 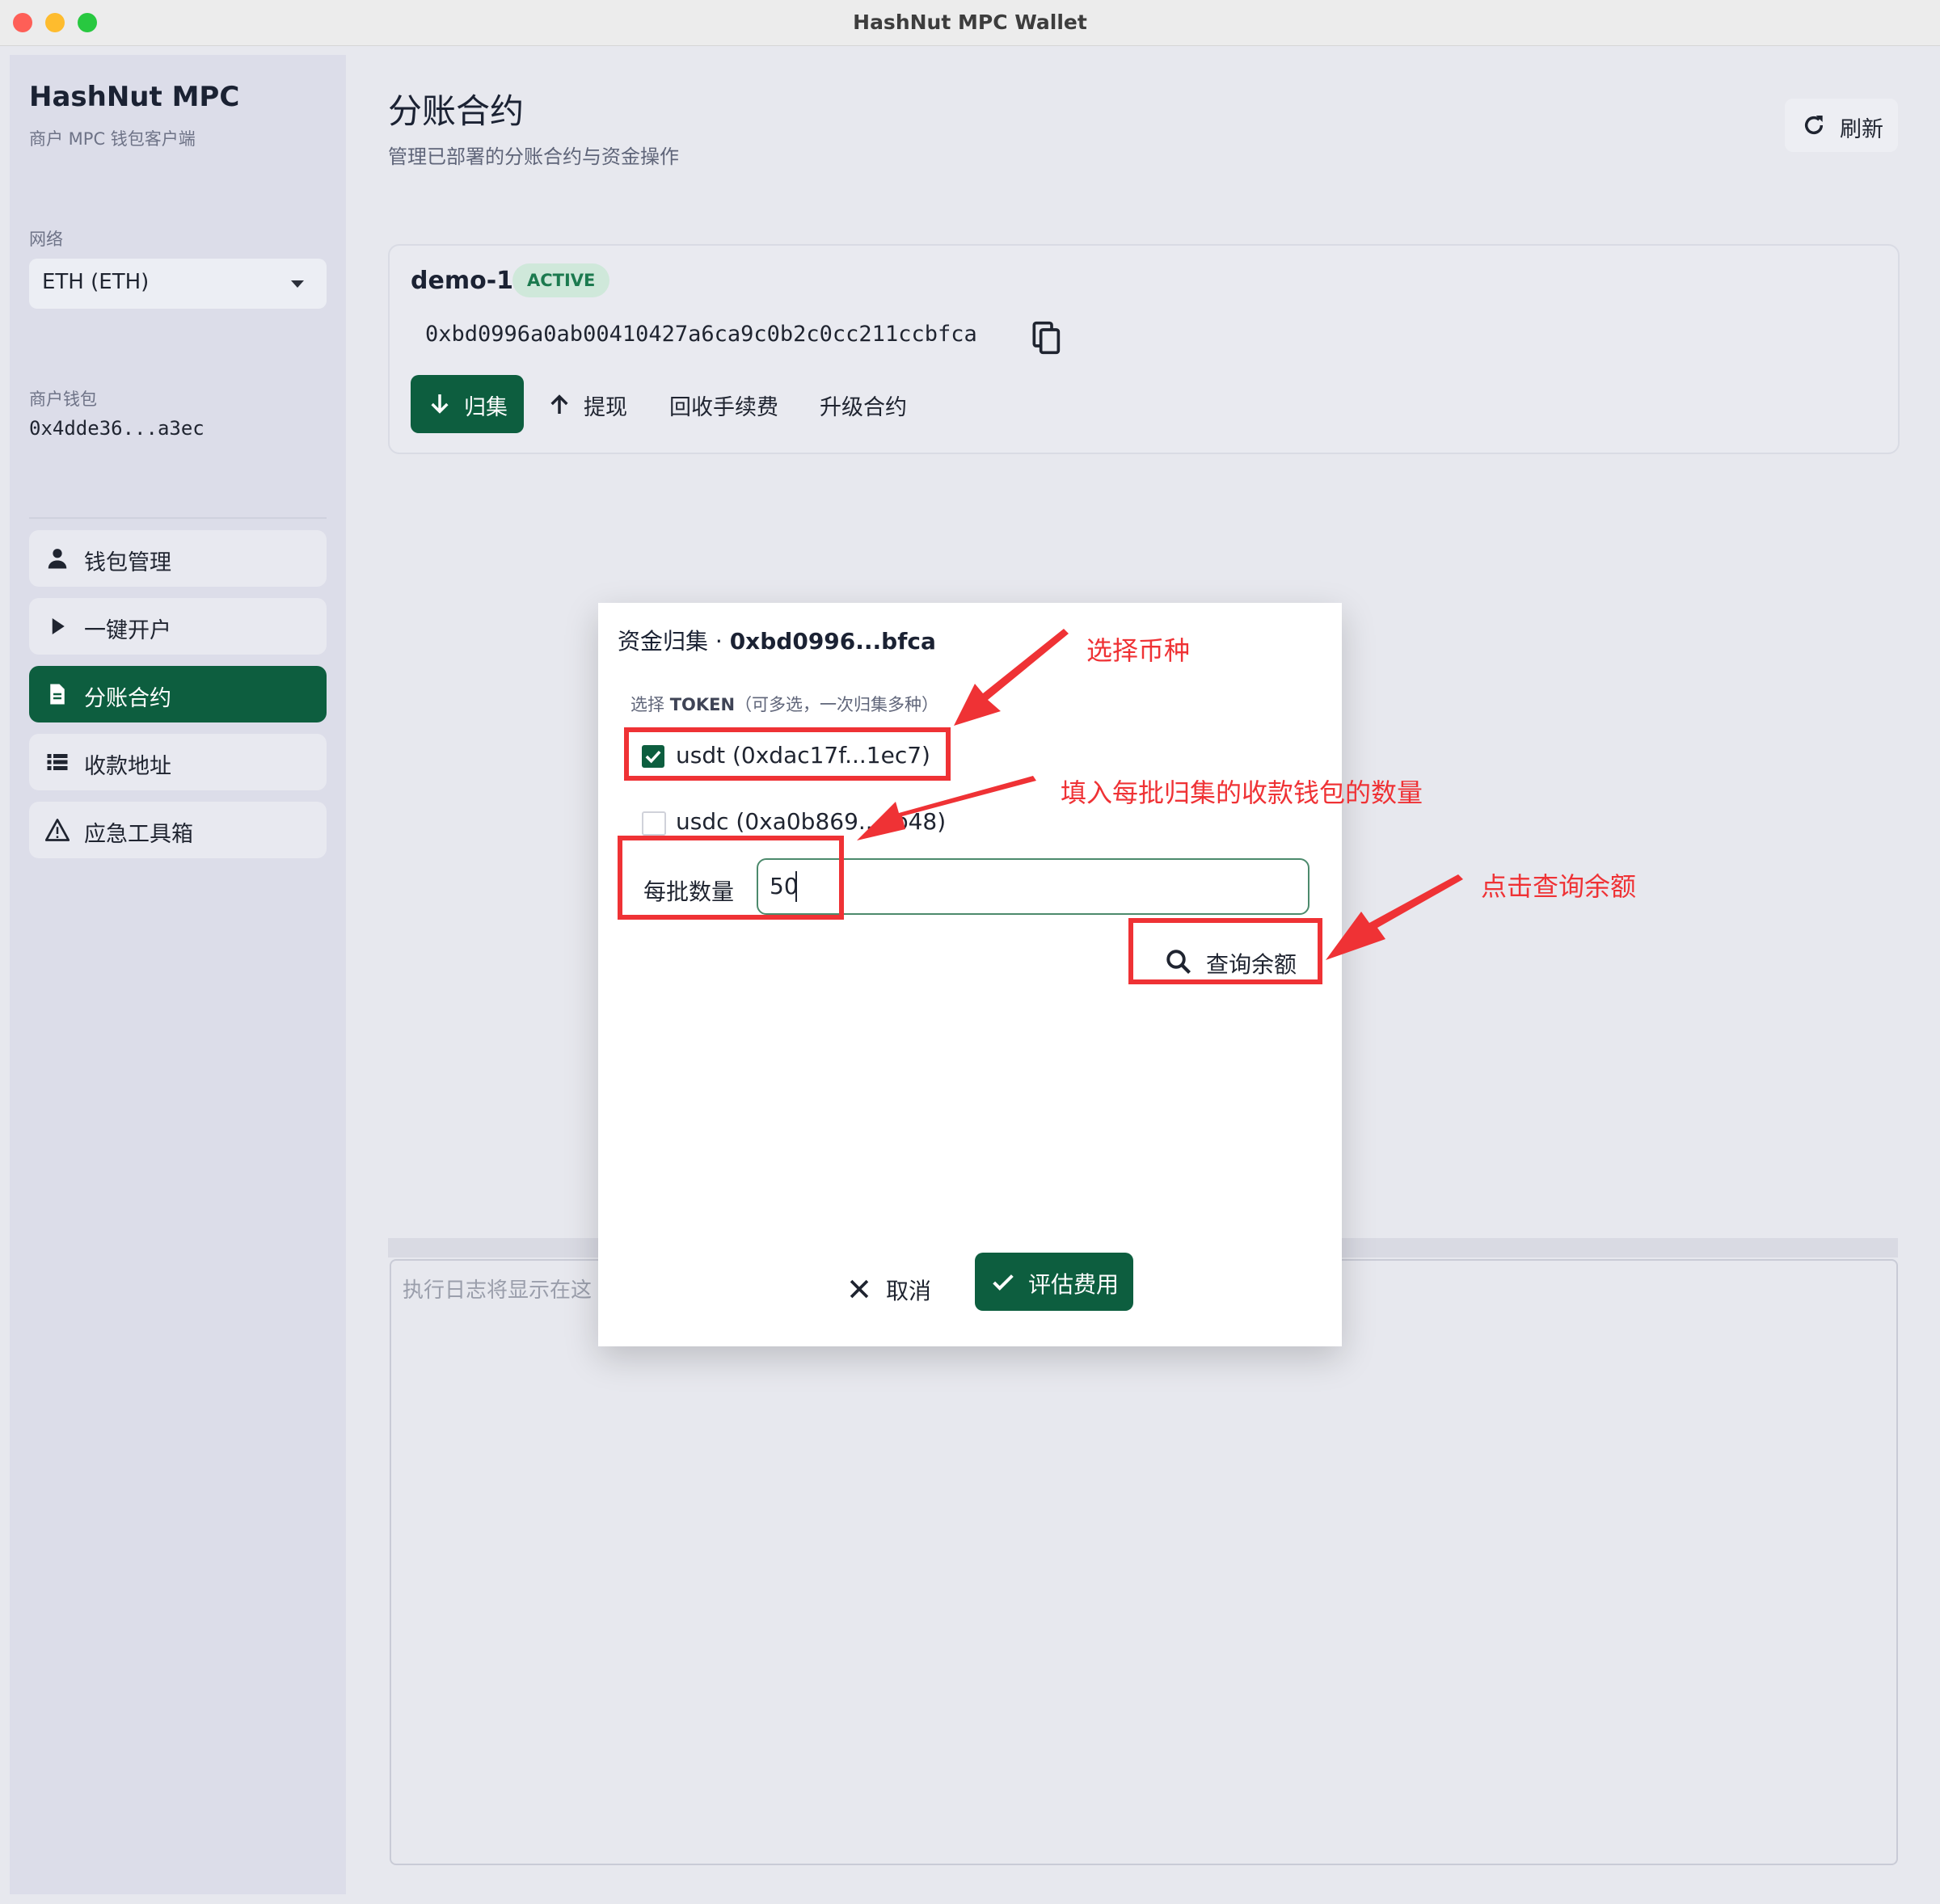 I want to click on token-option-usdc: usdc (0xa0b869...eb48), so click(x=794, y=823).